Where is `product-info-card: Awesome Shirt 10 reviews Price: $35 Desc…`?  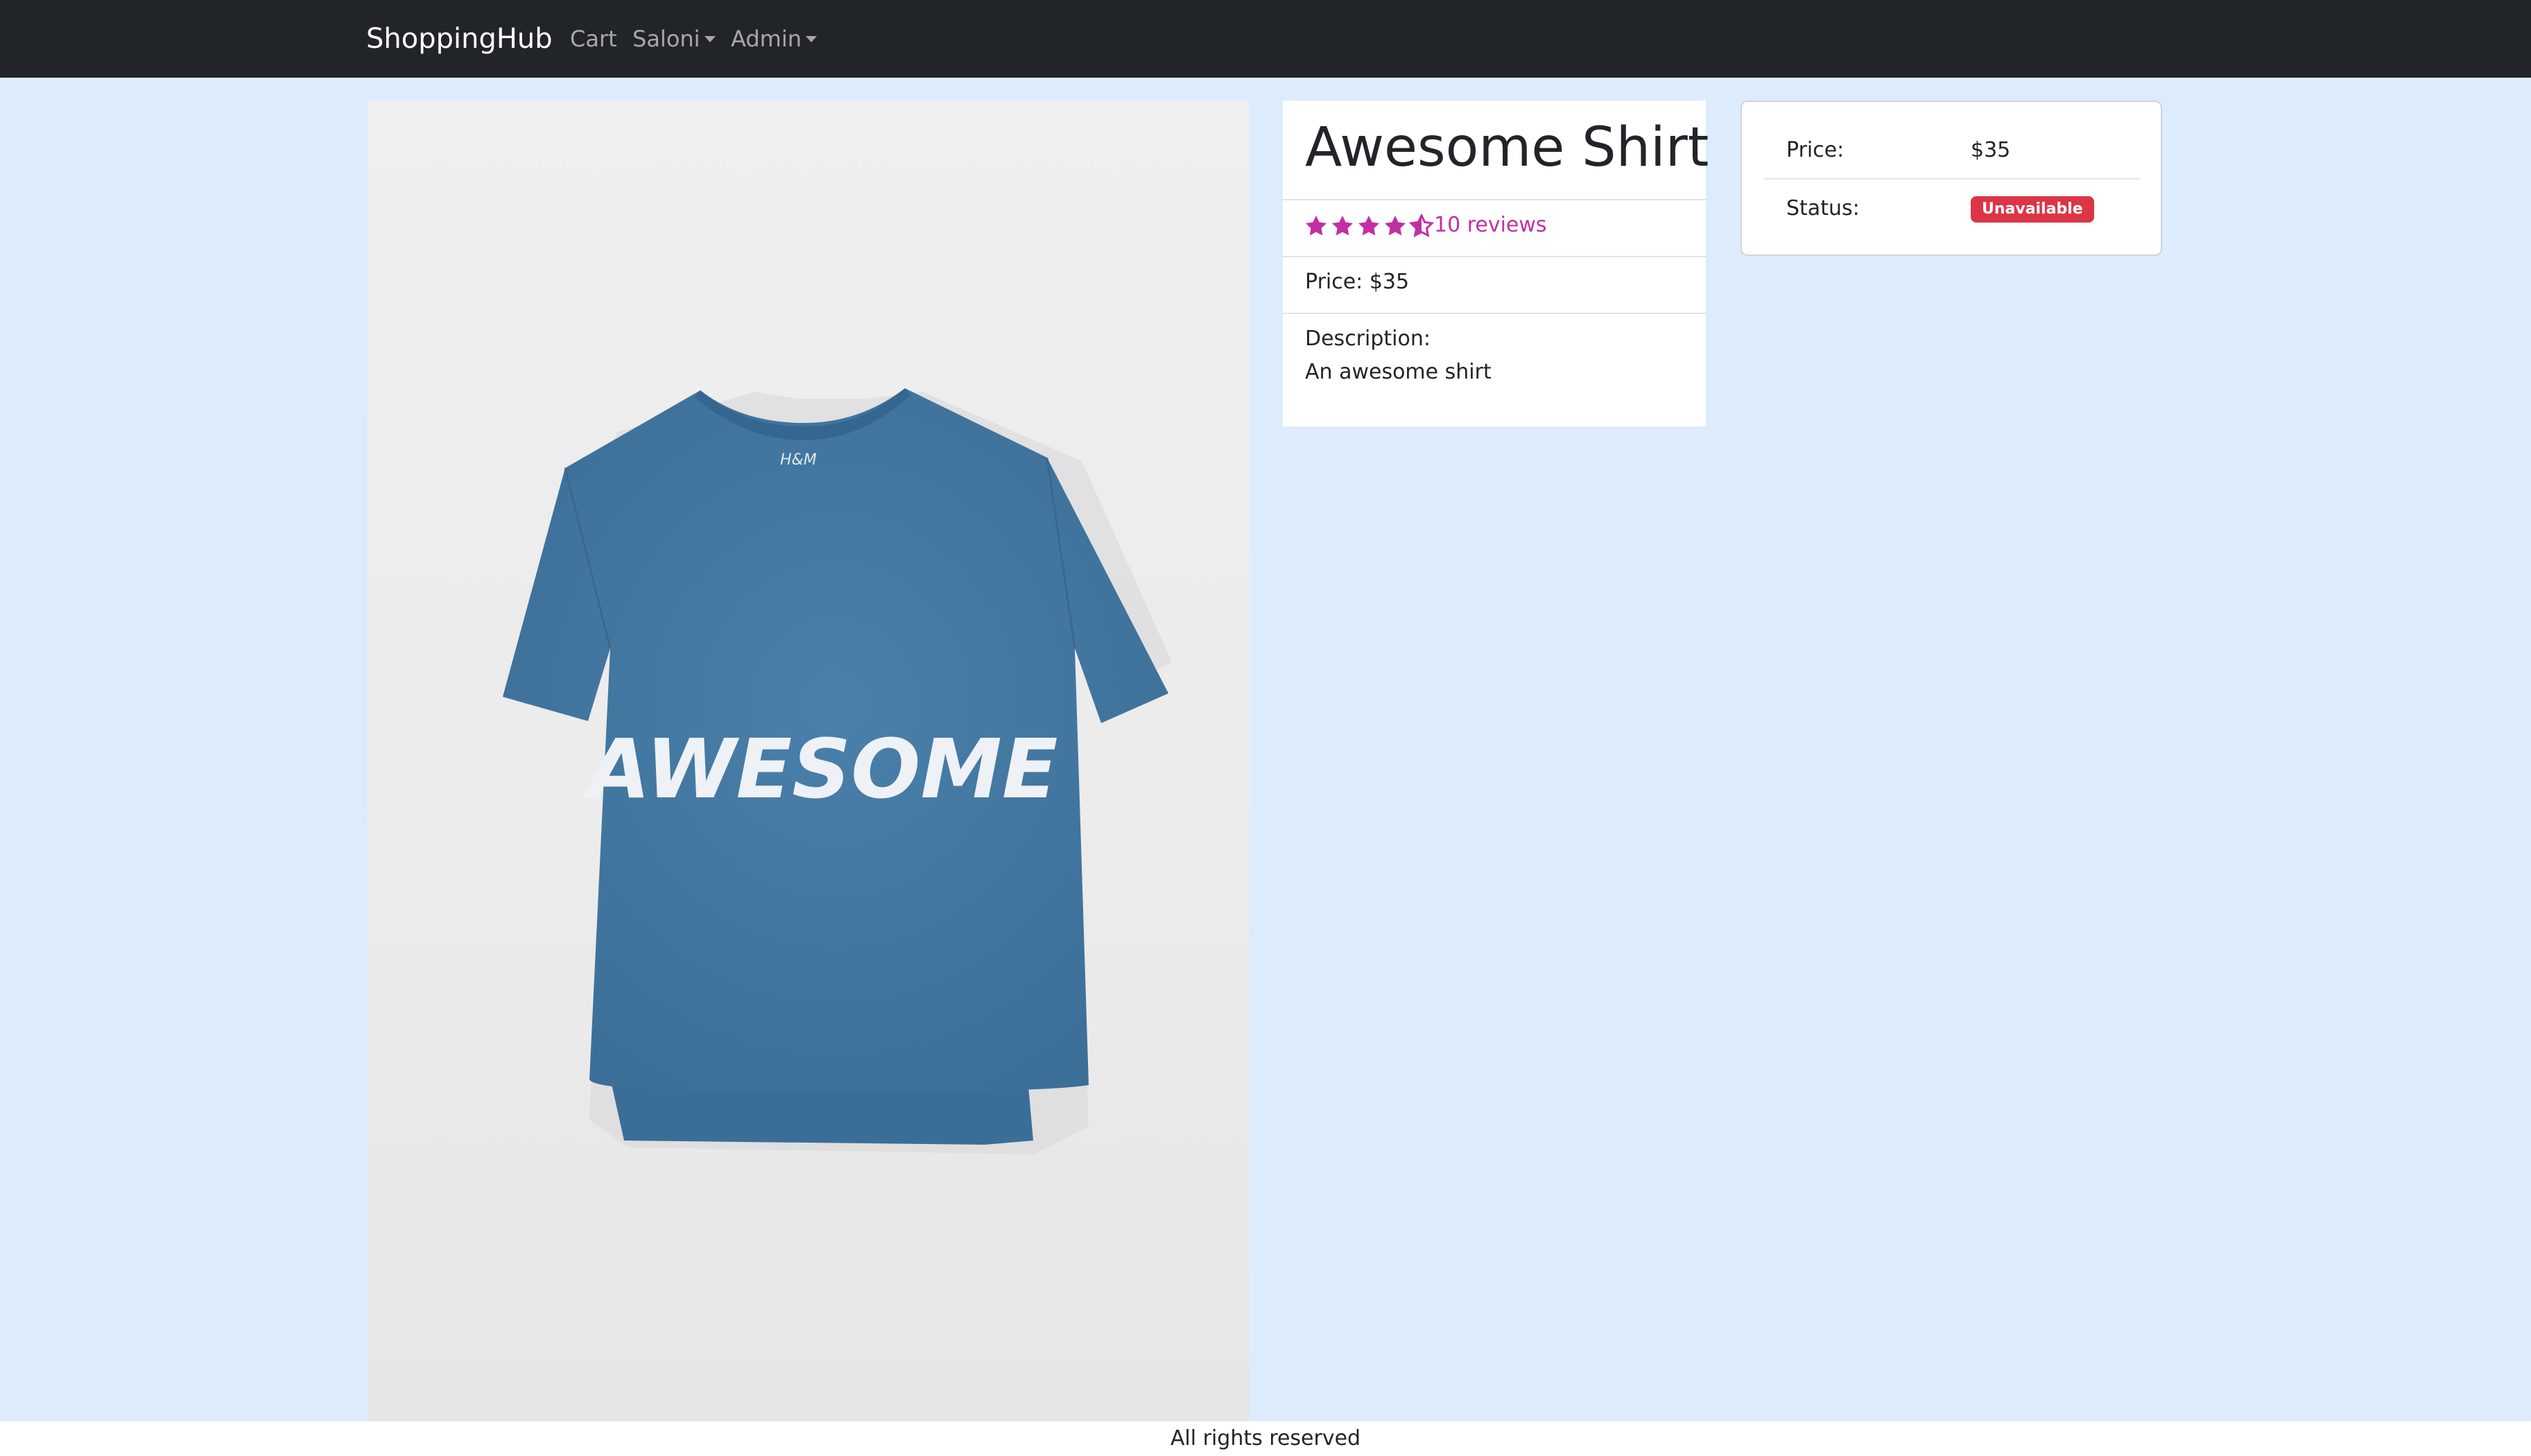
product-info-card: Awesome Shirt 10 reviews Price: $35 Desc… is located at coordinates (1496, 263).